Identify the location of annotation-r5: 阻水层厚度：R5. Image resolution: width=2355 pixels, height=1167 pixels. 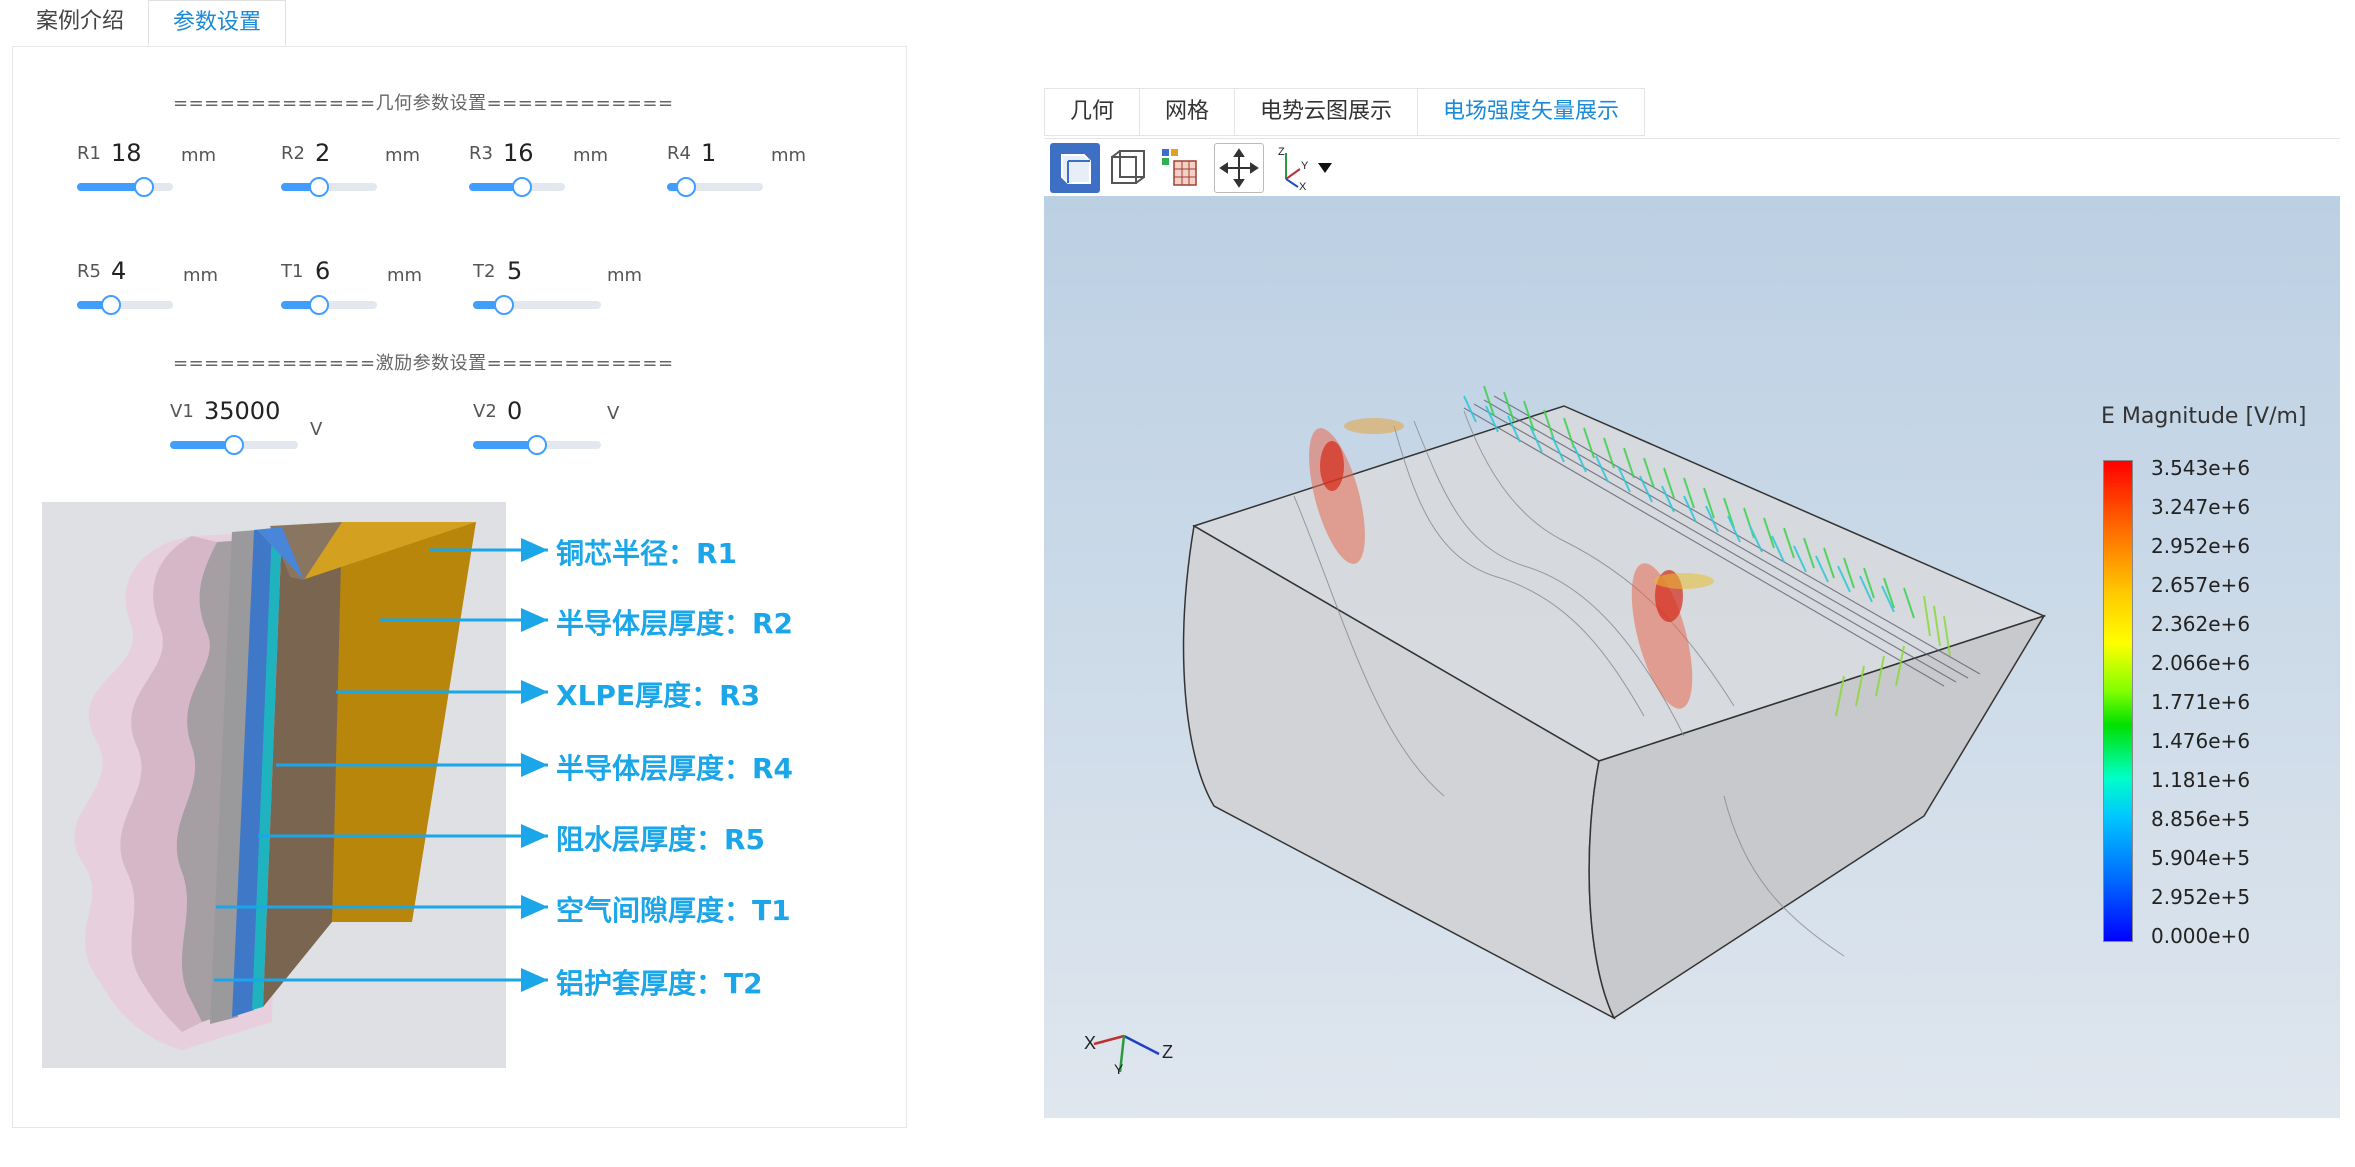
(661, 839).